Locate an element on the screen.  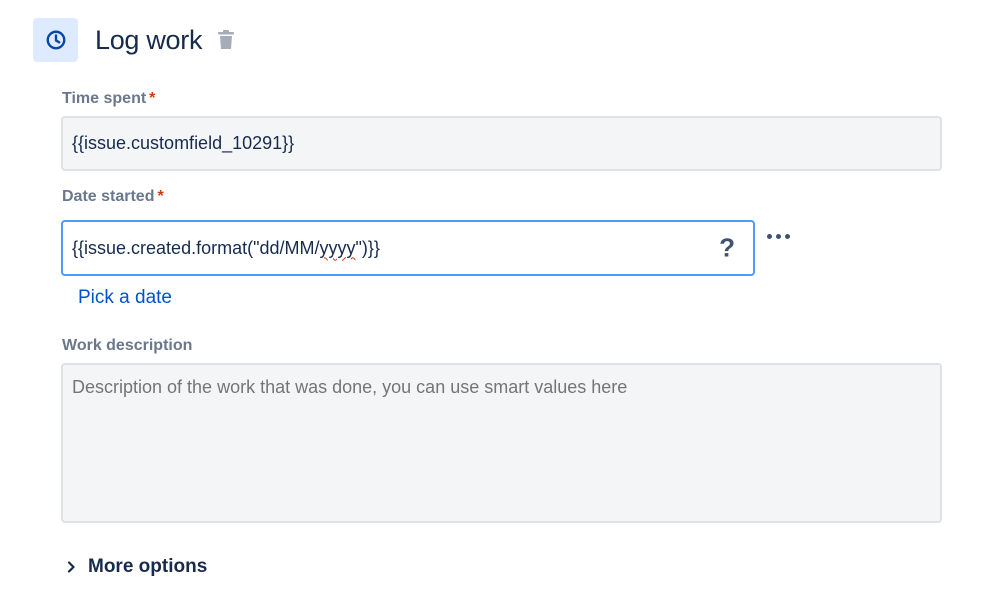
more-options-toggle: More options is located at coordinates (135, 567).